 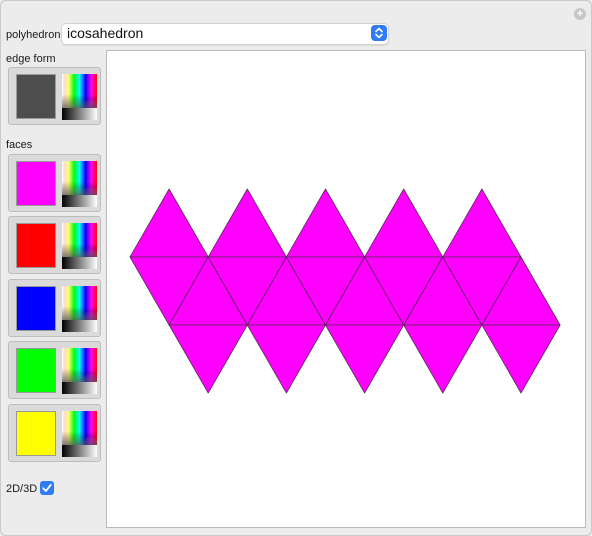 What do you see at coordinates (105, 33) in the screenshot?
I see `polyhedron-select-value: icosahedron` at bounding box center [105, 33].